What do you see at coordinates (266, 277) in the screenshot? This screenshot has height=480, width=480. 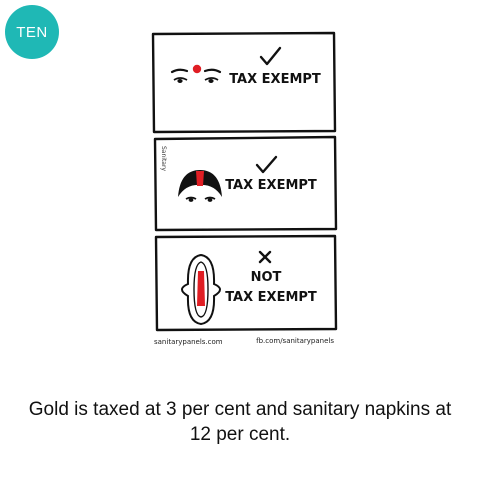 I see `panel-3-label-top: NOT` at bounding box center [266, 277].